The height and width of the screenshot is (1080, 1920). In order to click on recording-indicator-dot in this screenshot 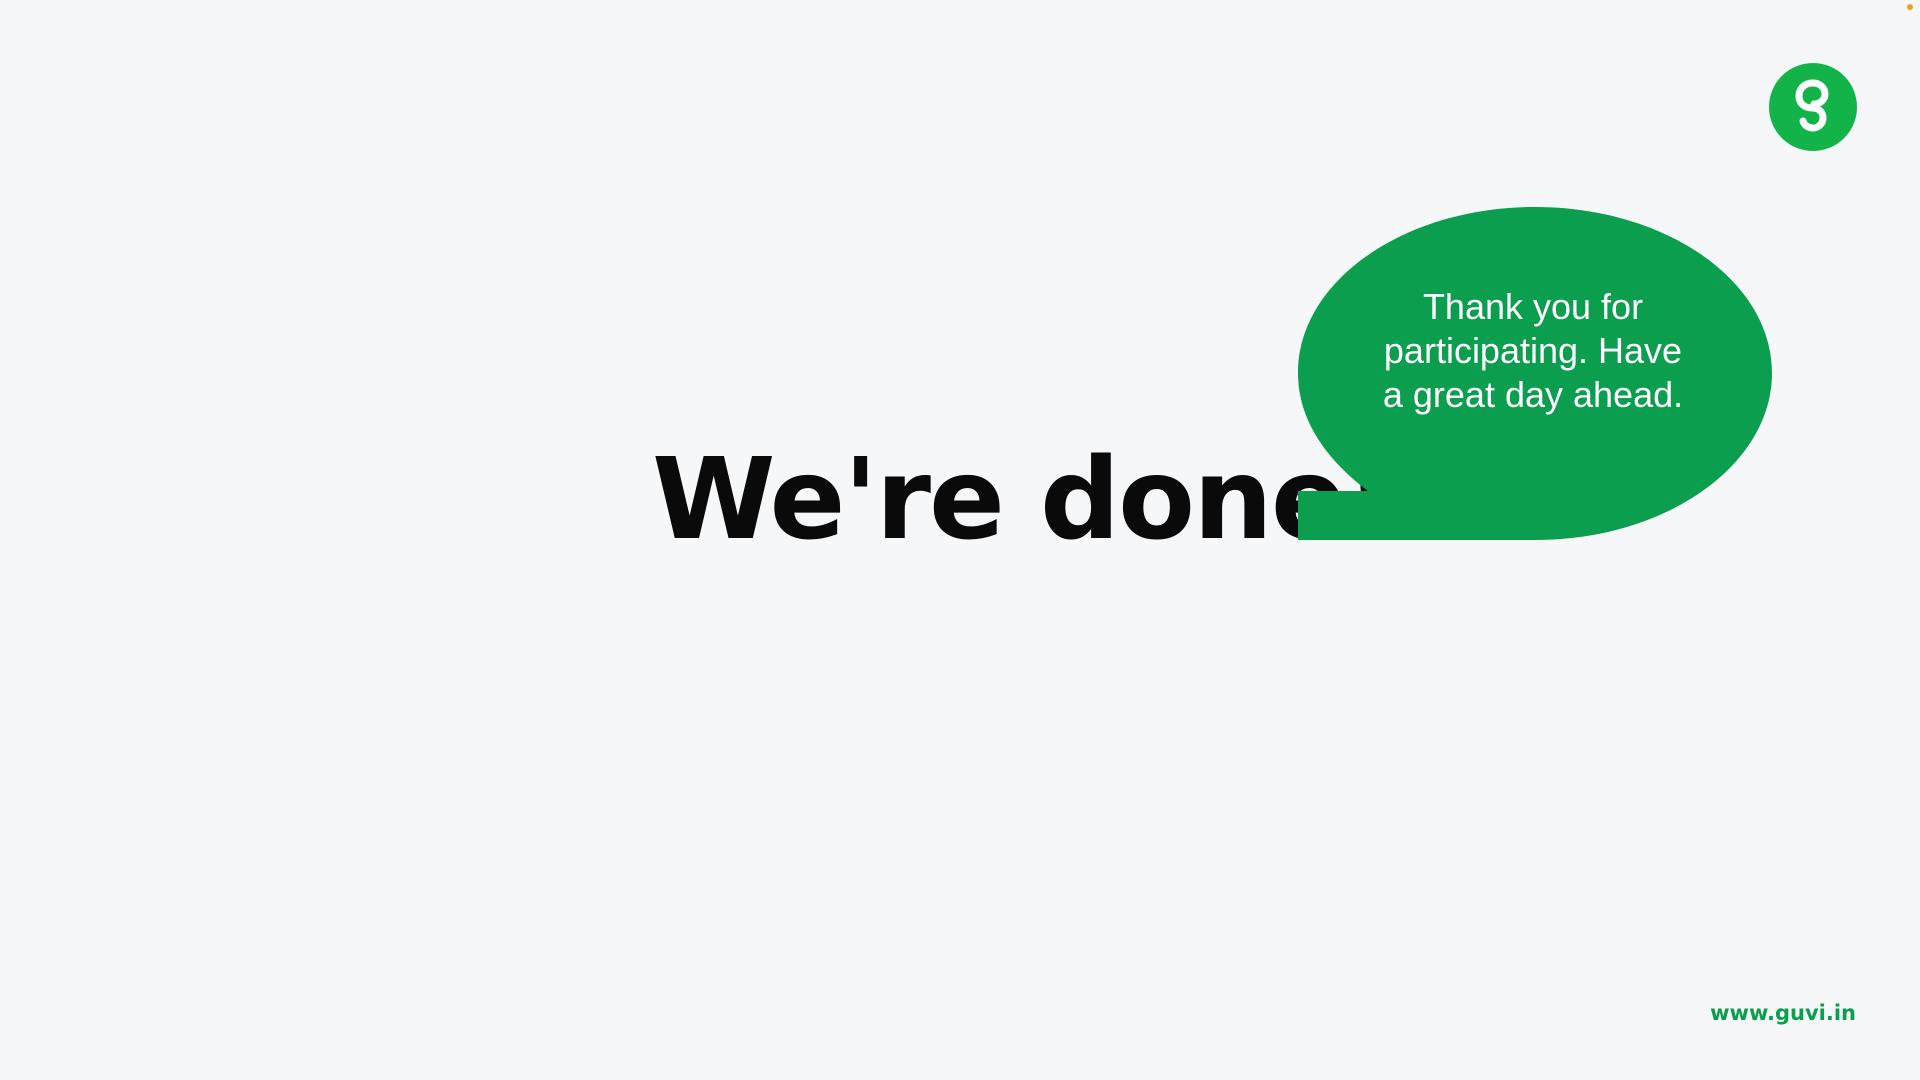, I will do `click(1910, 7)`.